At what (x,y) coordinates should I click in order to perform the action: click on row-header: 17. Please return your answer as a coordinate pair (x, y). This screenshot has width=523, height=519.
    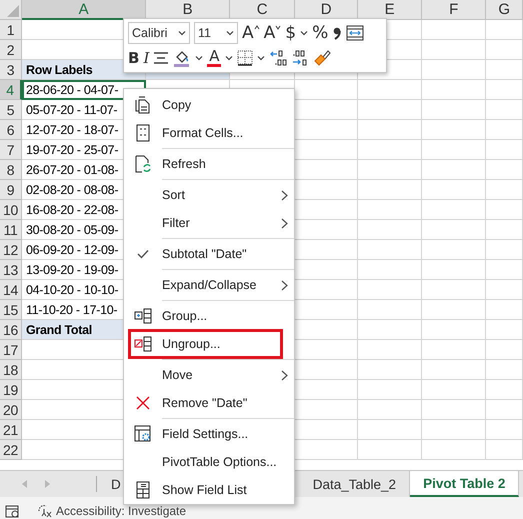
    Looking at the image, I should click on (11, 350).